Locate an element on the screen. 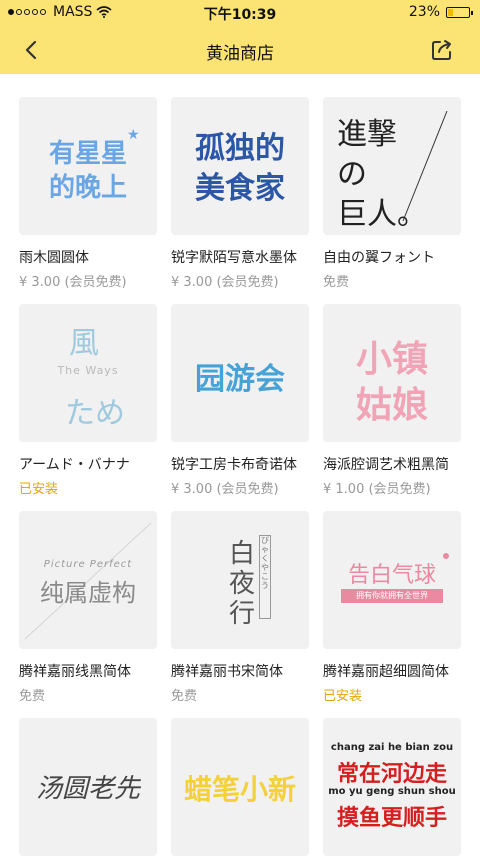 This screenshot has height=856, width=480. font-preview: 告白气球 拥有你就拥有全世界 is located at coordinates (392, 580).